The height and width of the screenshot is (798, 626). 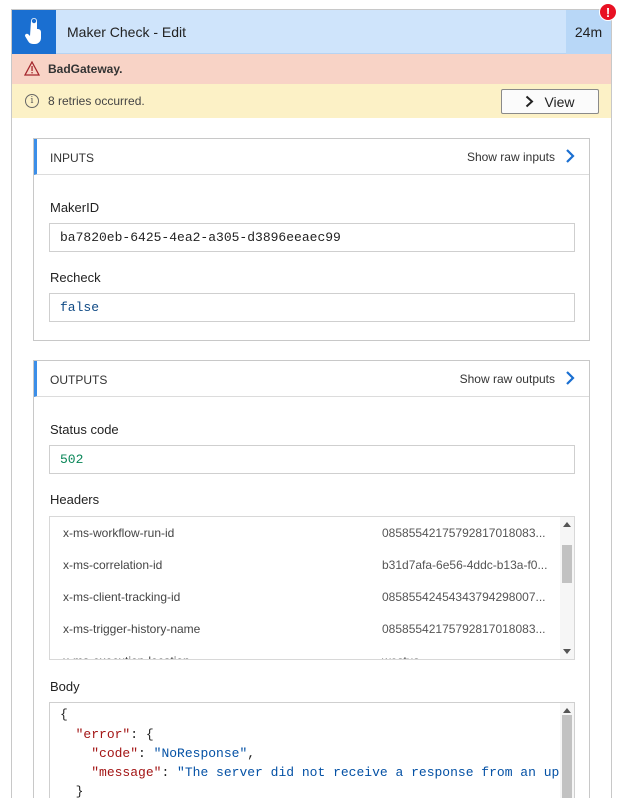 What do you see at coordinates (312, 459) in the screenshot?
I see `status-code-value: 502` at bounding box center [312, 459].